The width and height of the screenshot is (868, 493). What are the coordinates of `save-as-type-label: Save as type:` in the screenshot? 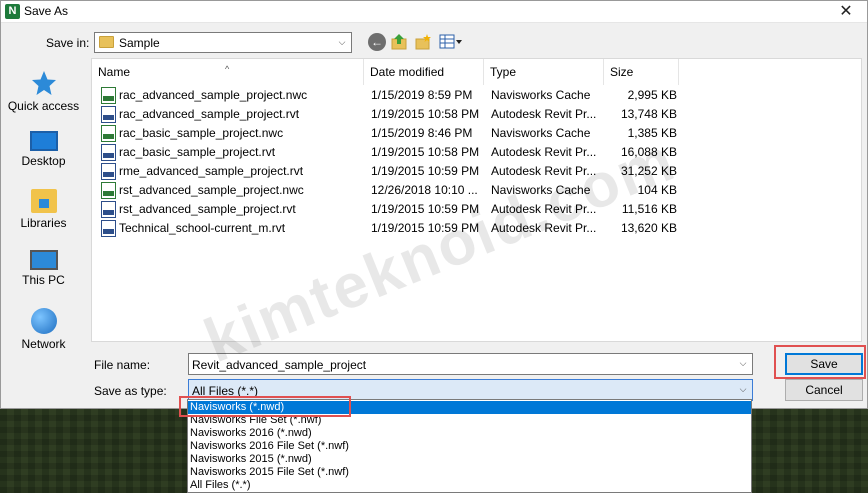 It's located at (130, 391).